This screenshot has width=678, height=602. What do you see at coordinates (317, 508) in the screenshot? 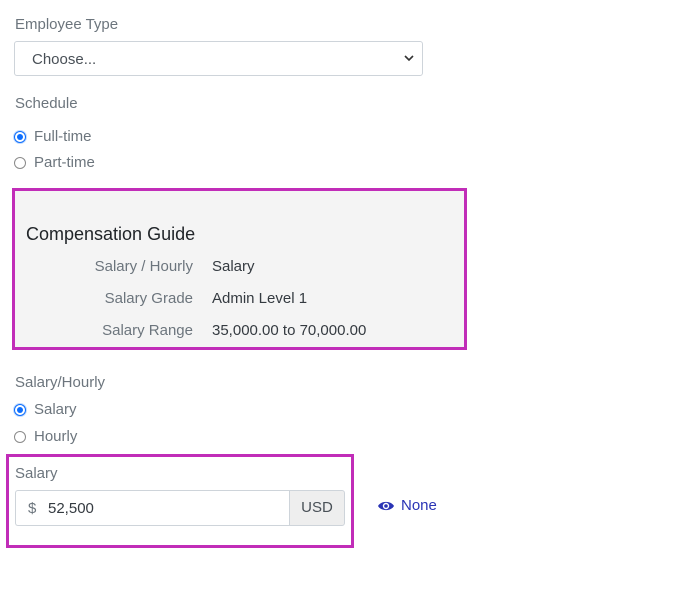
I see `currency-code-addon: USD` at bounding box center [317, 508].